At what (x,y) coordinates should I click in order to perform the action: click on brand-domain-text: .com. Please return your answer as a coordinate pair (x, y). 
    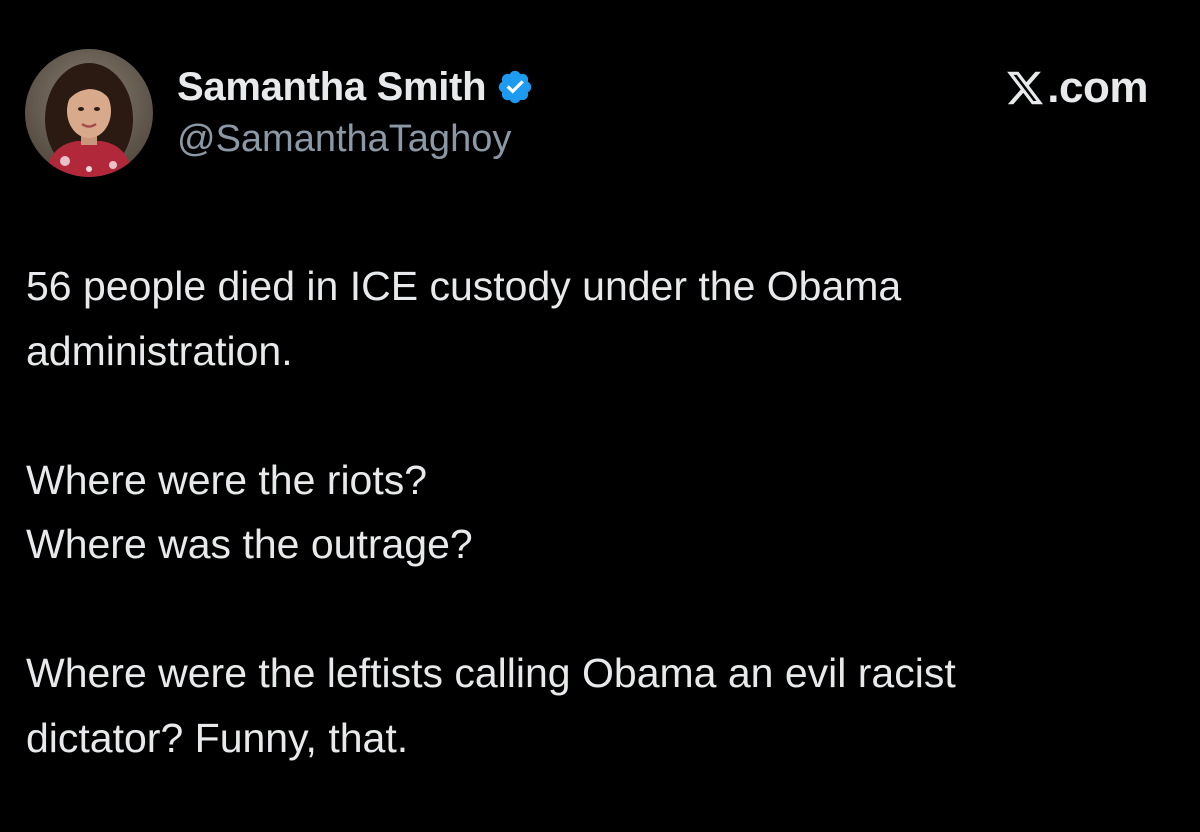
    Looking at the image, I should click on (1097, 87).